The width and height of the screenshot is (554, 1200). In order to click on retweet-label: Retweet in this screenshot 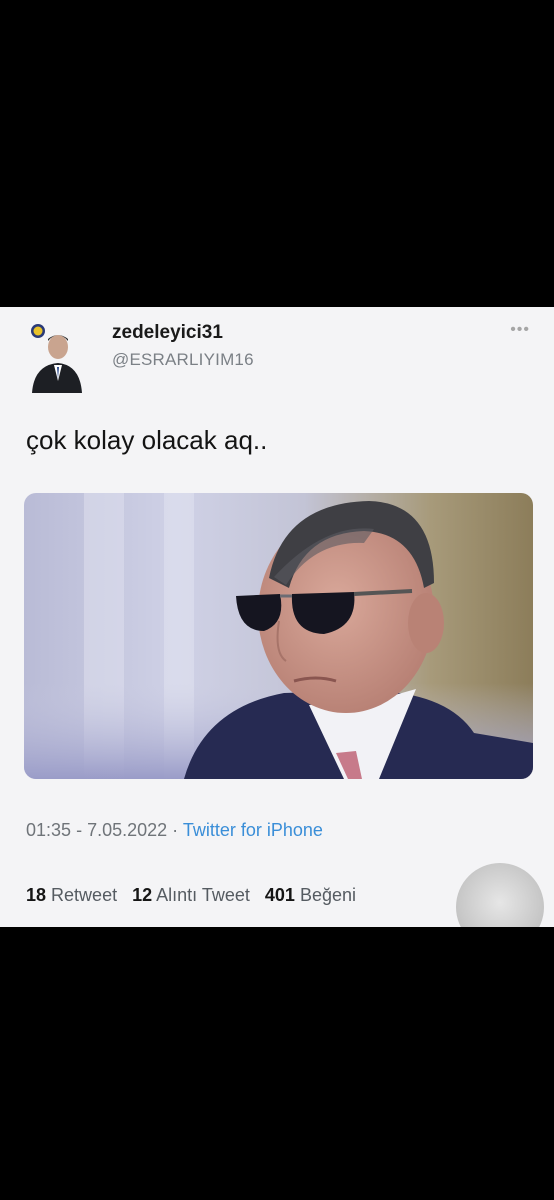, I will do `click(84, 895)`.